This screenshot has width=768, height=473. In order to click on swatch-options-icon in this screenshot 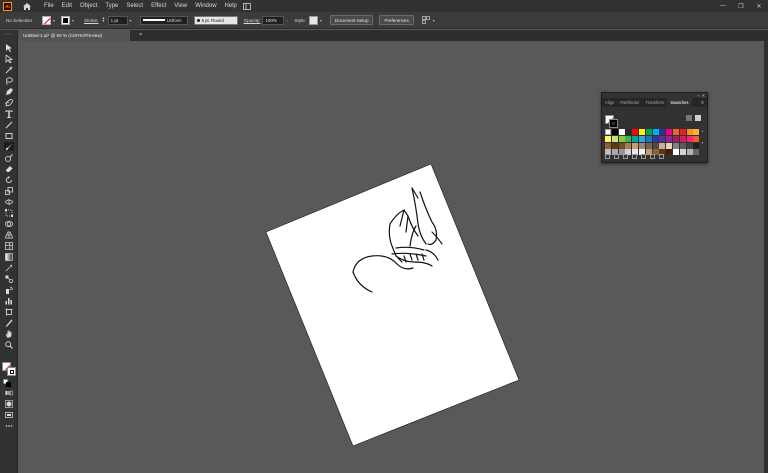, I will do `click(625, 156)`.